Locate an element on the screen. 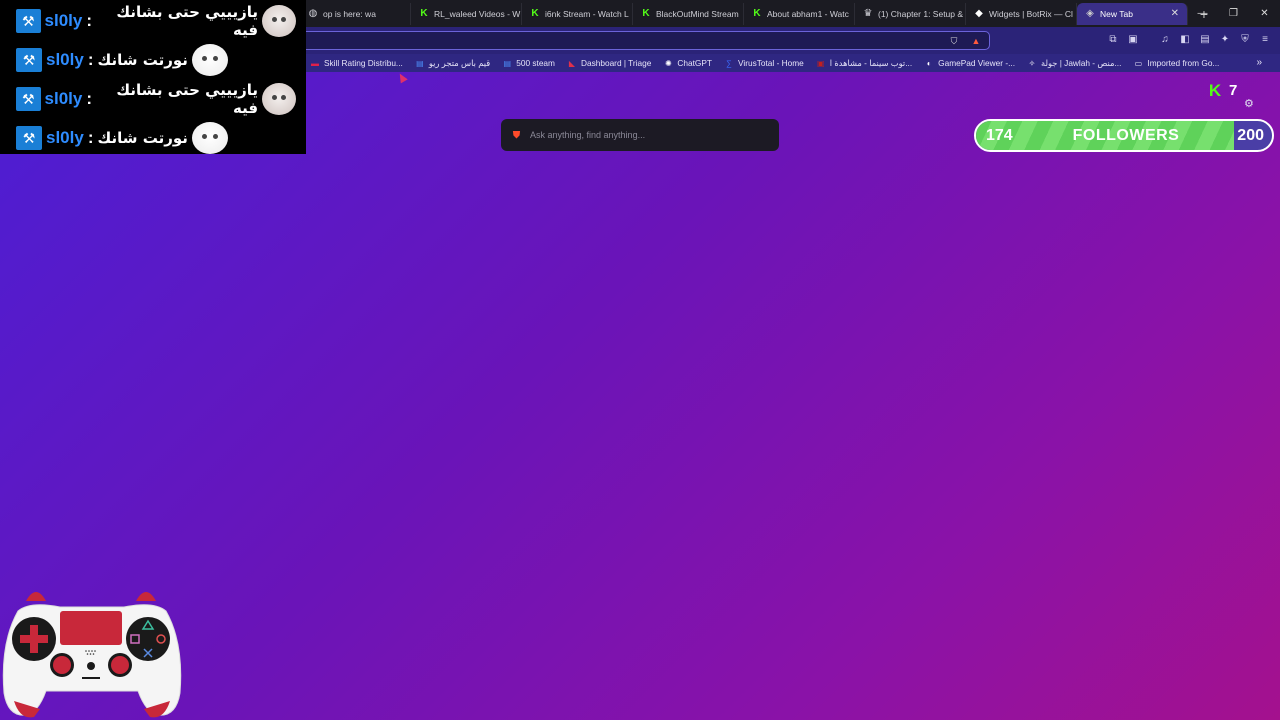 Image resolution: width=1280 pixels, height=720 pixels. media-icon: ♫ is located at coordinates (1165, 39).